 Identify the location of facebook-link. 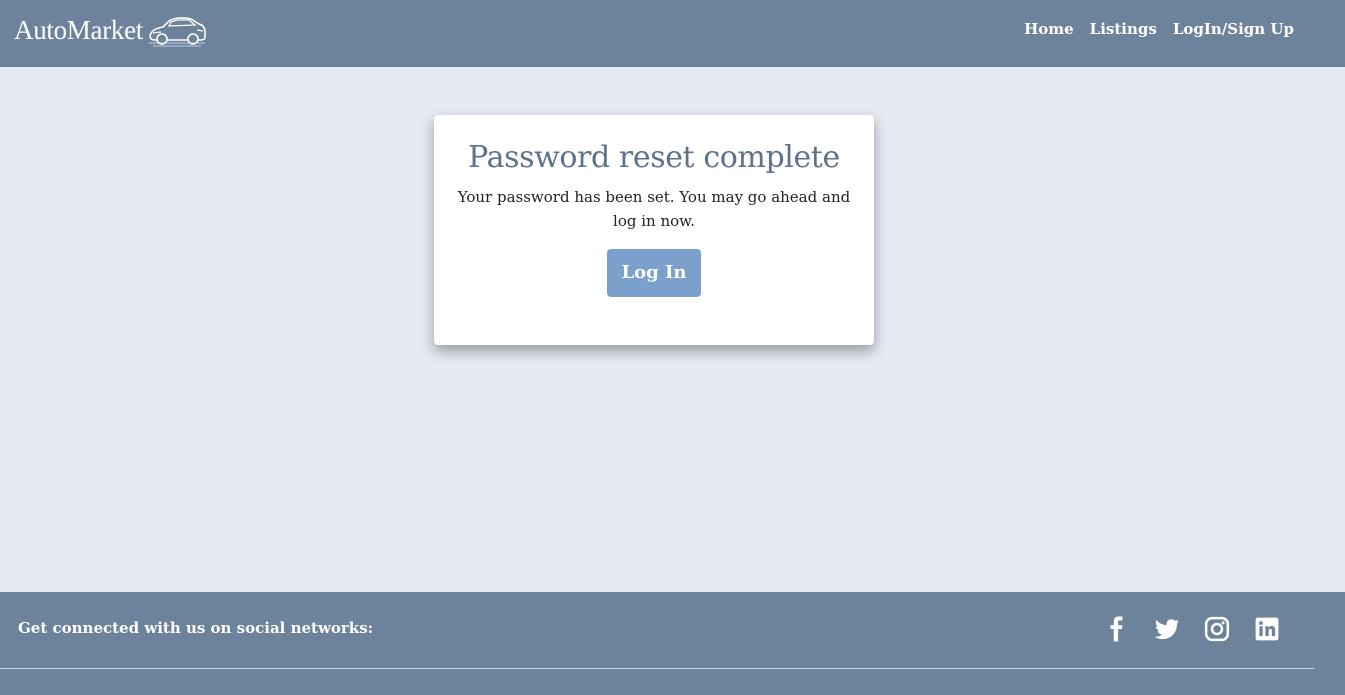
(1117, 630).